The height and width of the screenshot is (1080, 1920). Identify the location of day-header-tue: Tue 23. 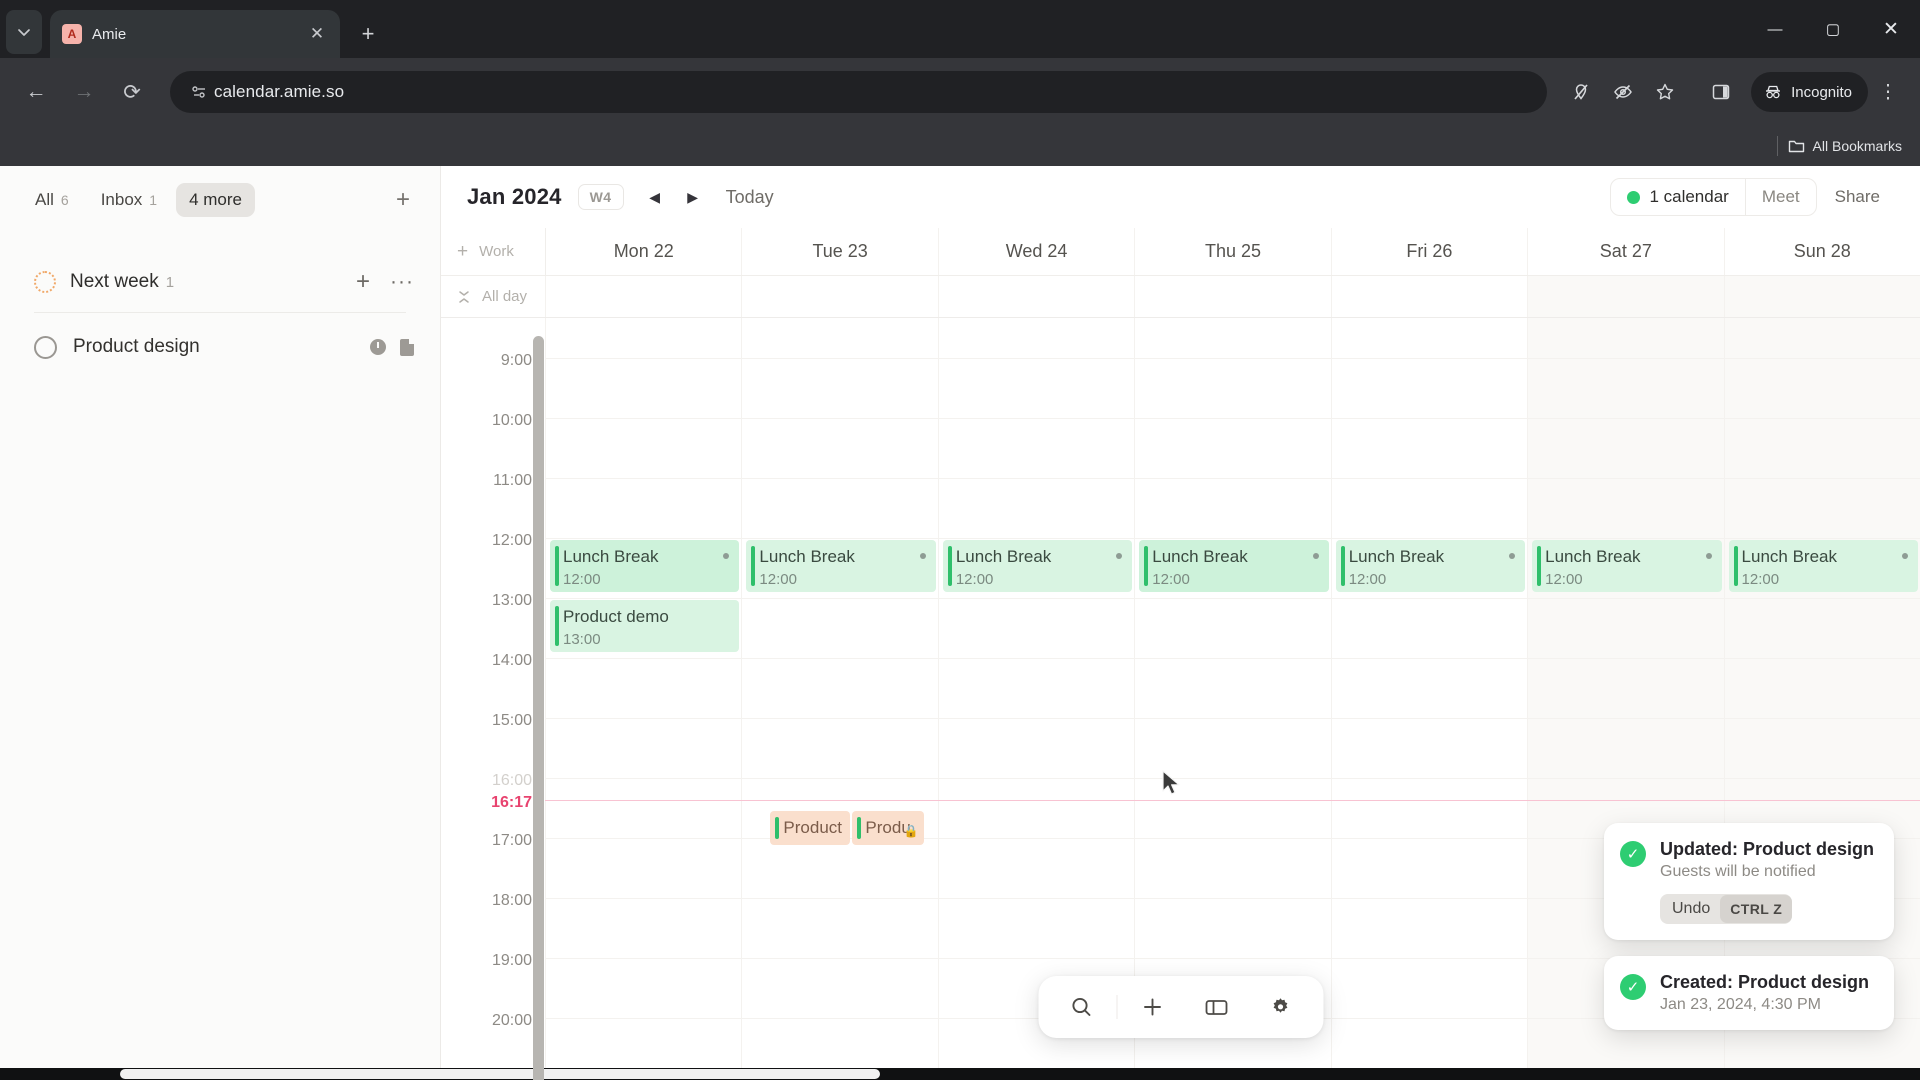
(839, 251).